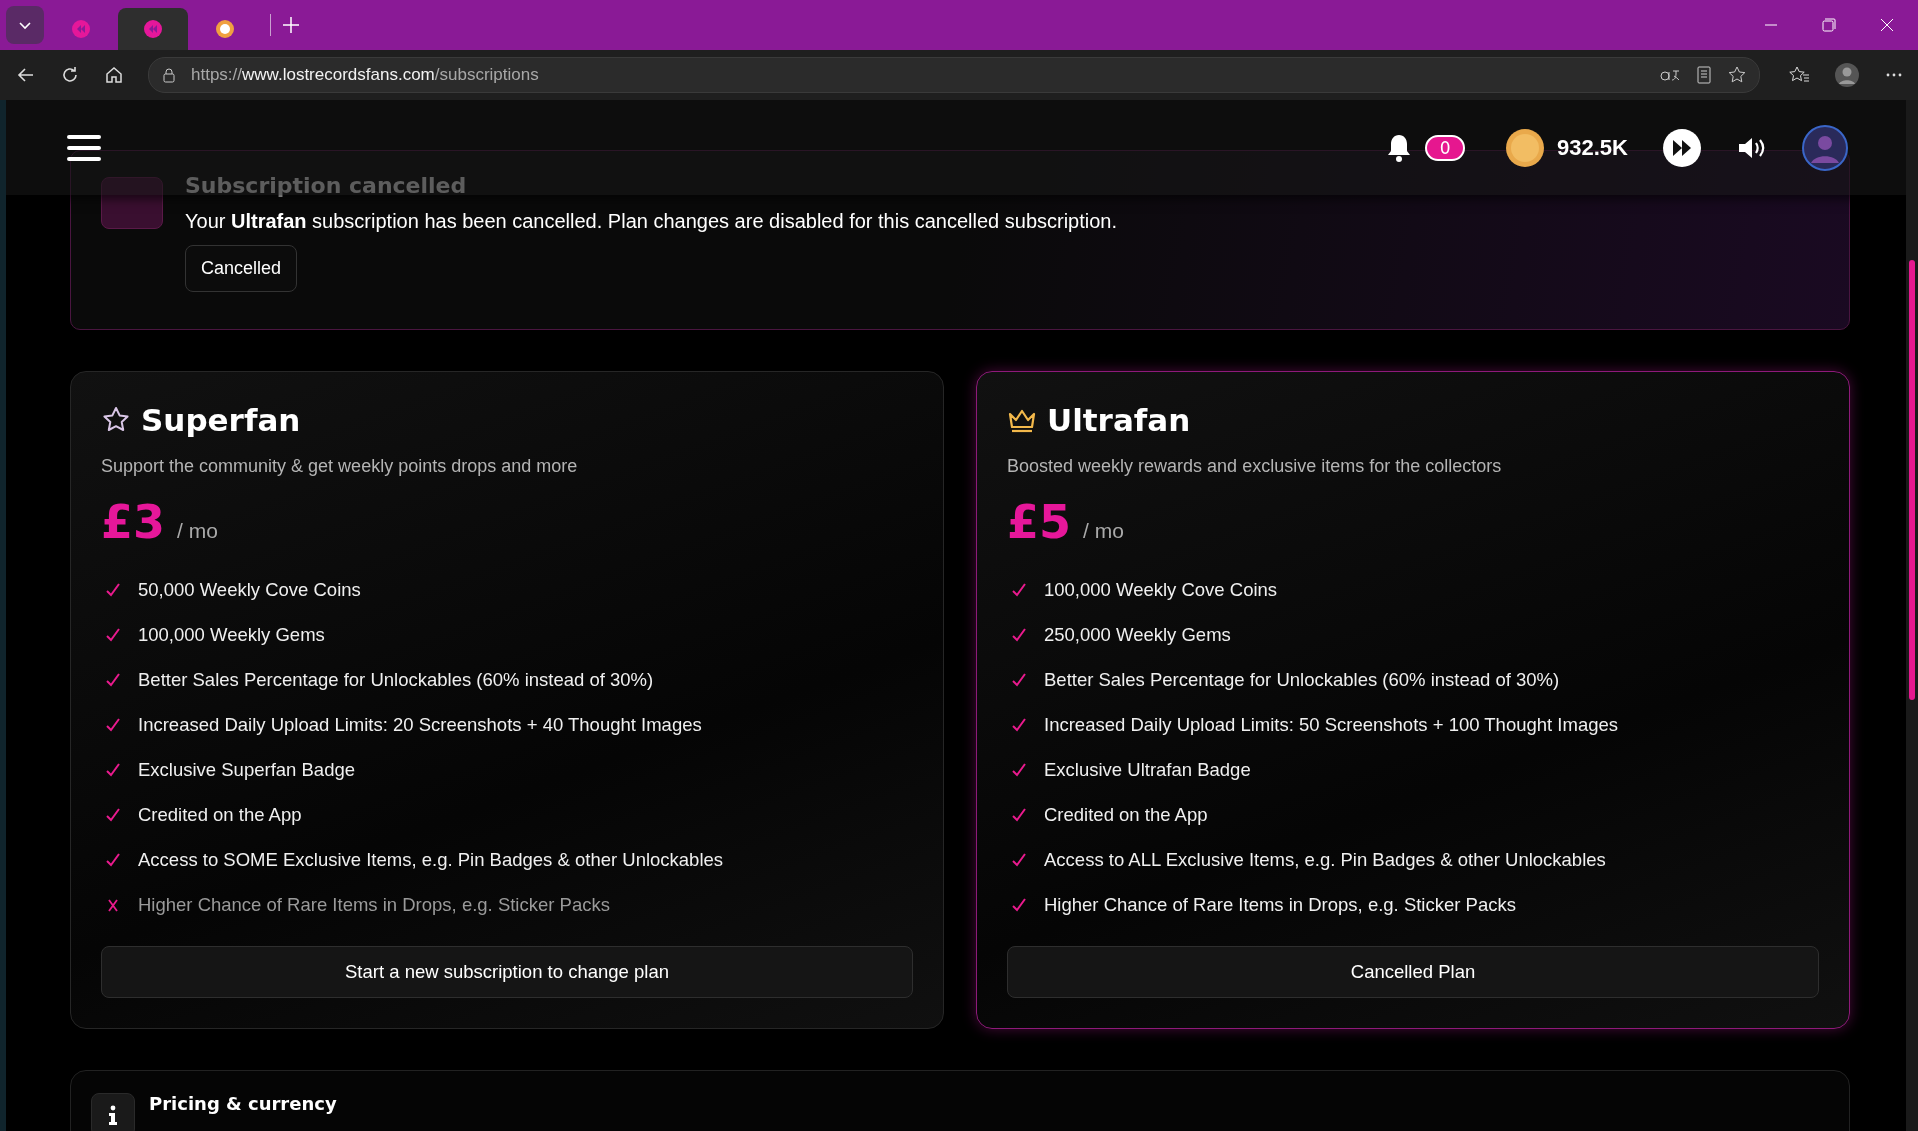  What do you see at coordinates (507, 972) in the screenshot?
I see `plan-button: Start a new subscription to change plan` at bounding box center [507, 972].